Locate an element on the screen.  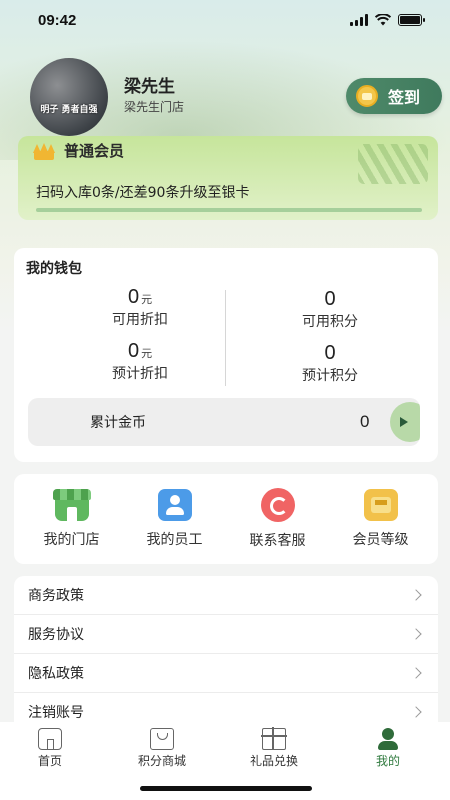
estimated-discount-unit: 元 is located at coordinates (147, 353).